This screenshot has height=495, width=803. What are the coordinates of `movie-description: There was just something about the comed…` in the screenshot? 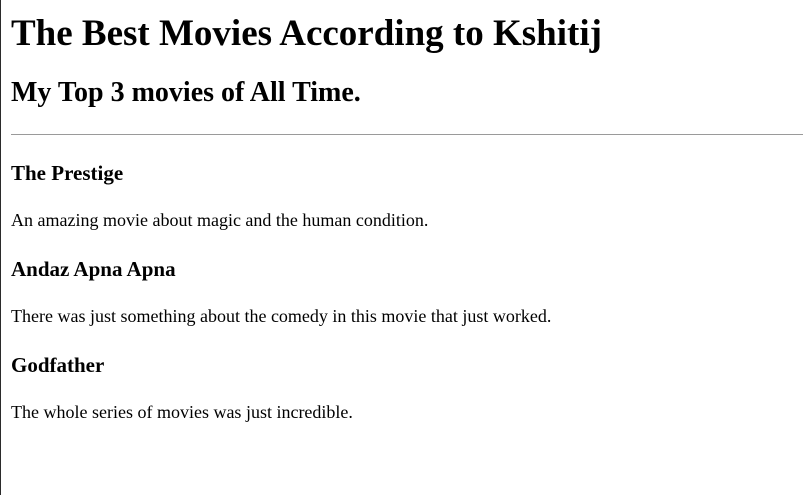 It's located at (281, 316).